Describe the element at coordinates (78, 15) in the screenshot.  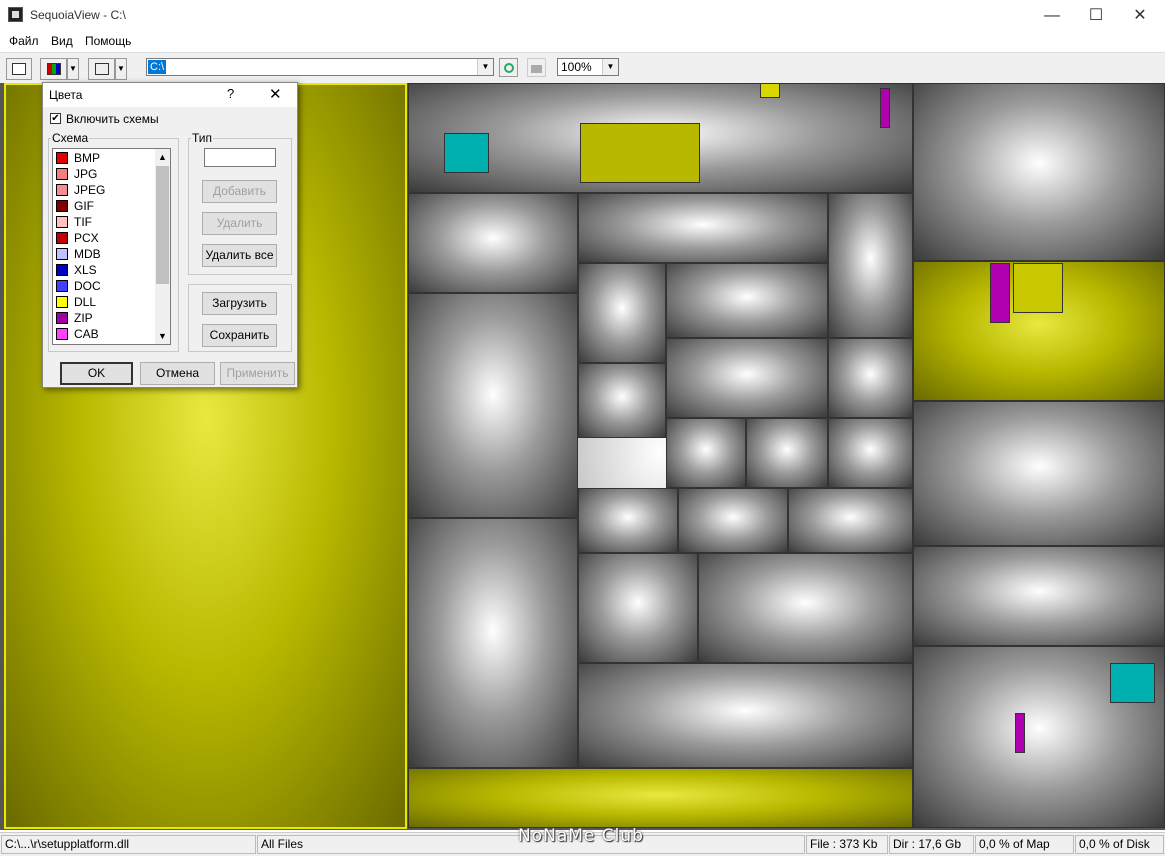
I see `window-title: SequoiaView - C:\` at that location.